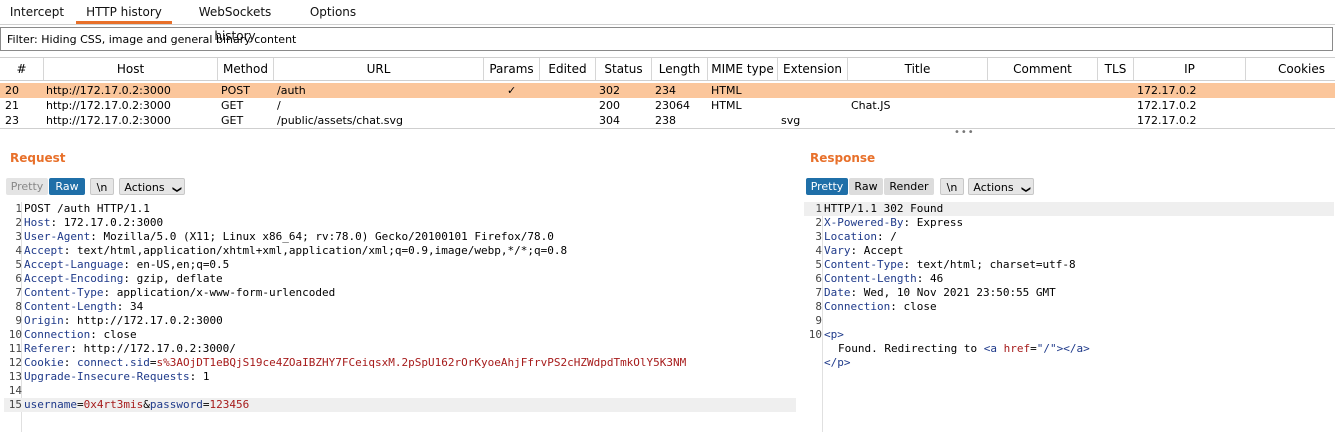 The image size is (1335, 432). Describe the element at coordinates (1190, 69) in the screenshot. I see `col-header-ip: IP` at that location.